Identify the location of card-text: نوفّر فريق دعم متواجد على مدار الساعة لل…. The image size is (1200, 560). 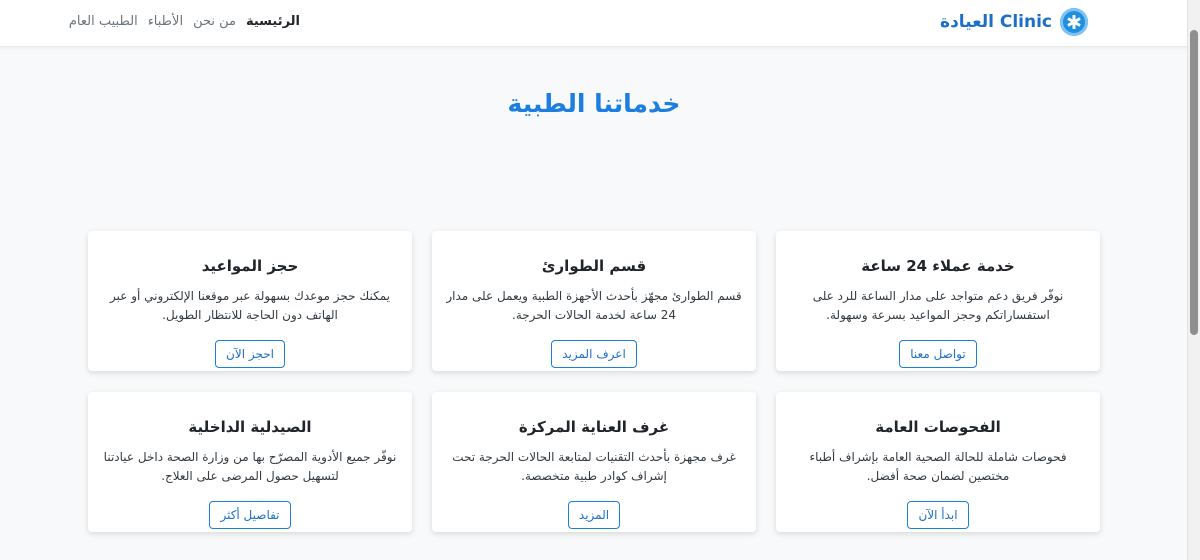
(938, 305).